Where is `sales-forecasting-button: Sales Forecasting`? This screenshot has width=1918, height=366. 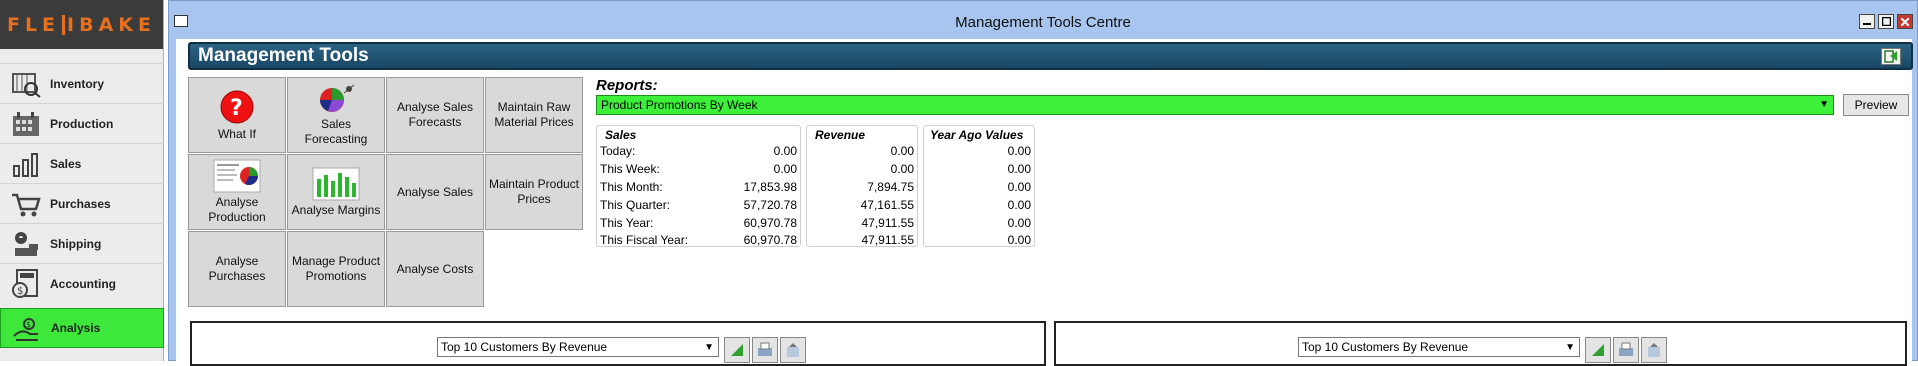 sales-forecasting-button: Sales Forecasting is located at coordinates (336, 115).